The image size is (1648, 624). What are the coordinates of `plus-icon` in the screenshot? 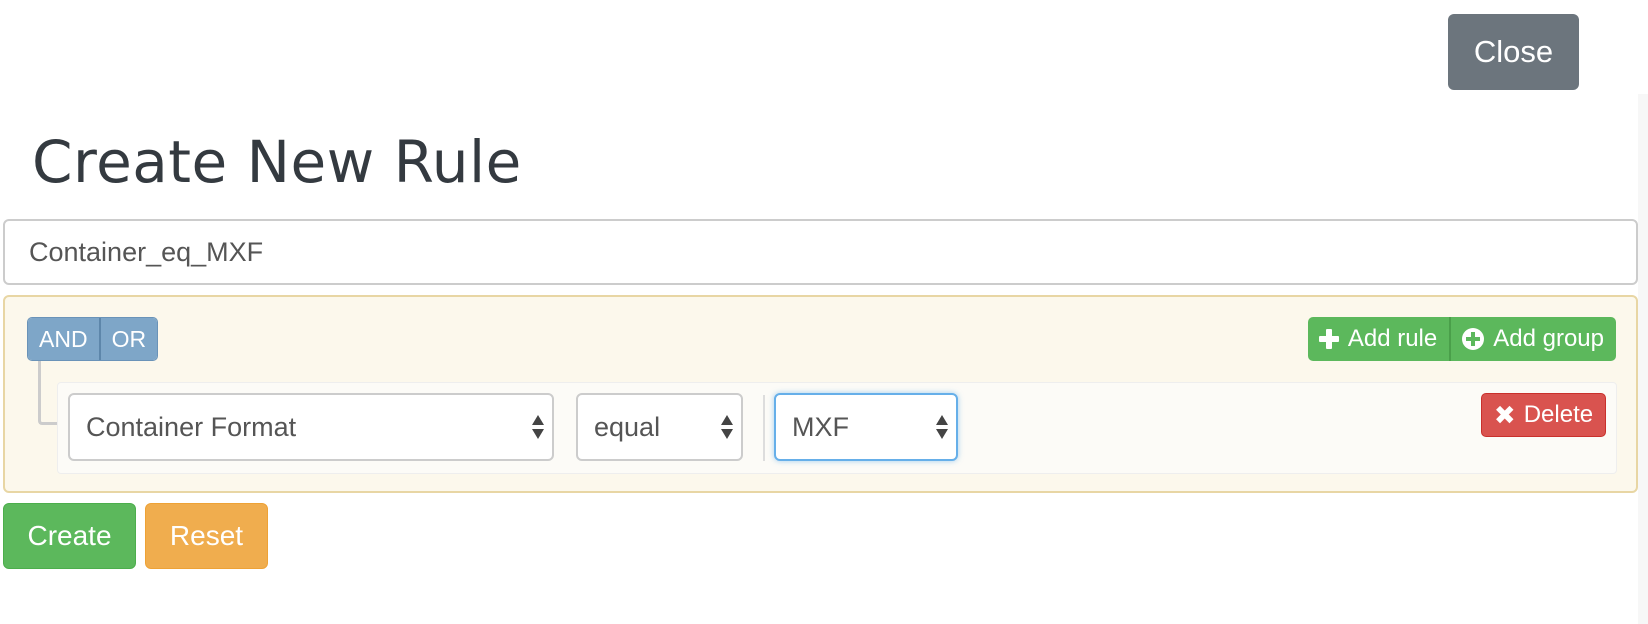 It's located at (1329, 339).